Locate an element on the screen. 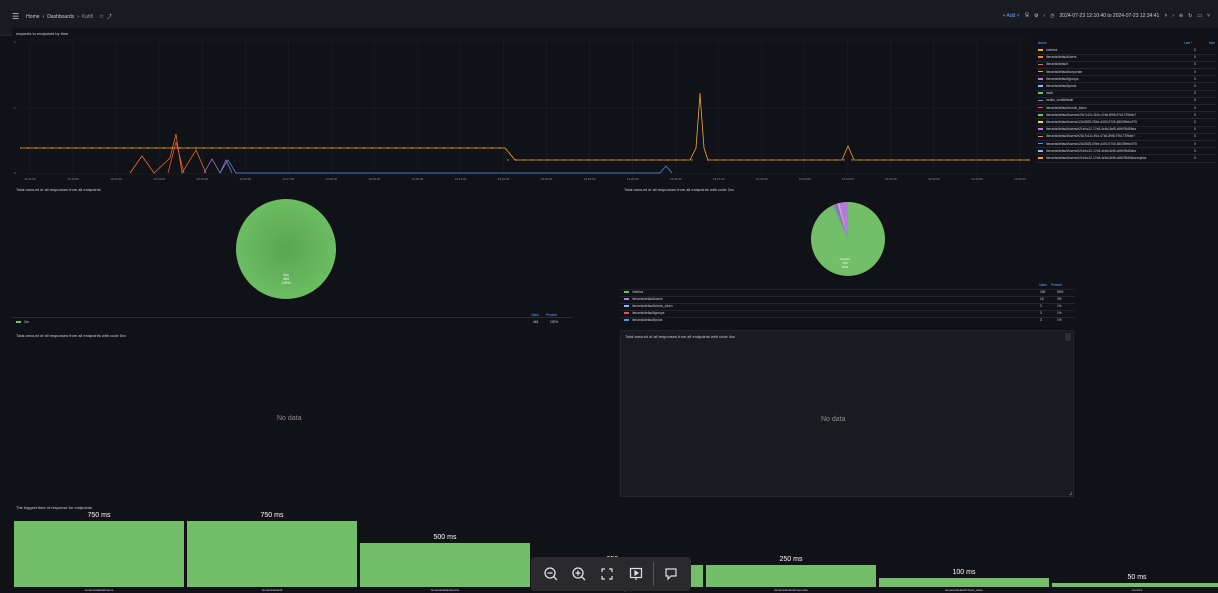 Image resolution: width=1218 pixels, height=593 pixels. fit-screen-icon is located at coordinates (607, 574).